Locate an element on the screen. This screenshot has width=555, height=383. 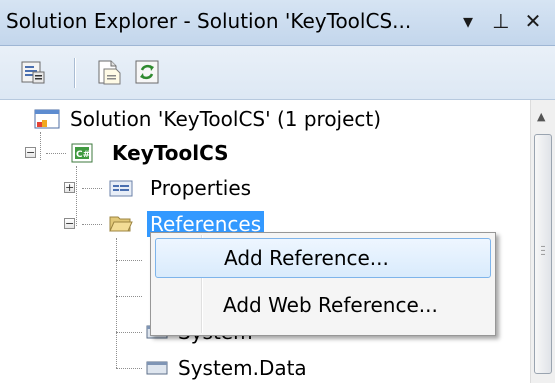
solution-icon is located at coordinates (47, 119).